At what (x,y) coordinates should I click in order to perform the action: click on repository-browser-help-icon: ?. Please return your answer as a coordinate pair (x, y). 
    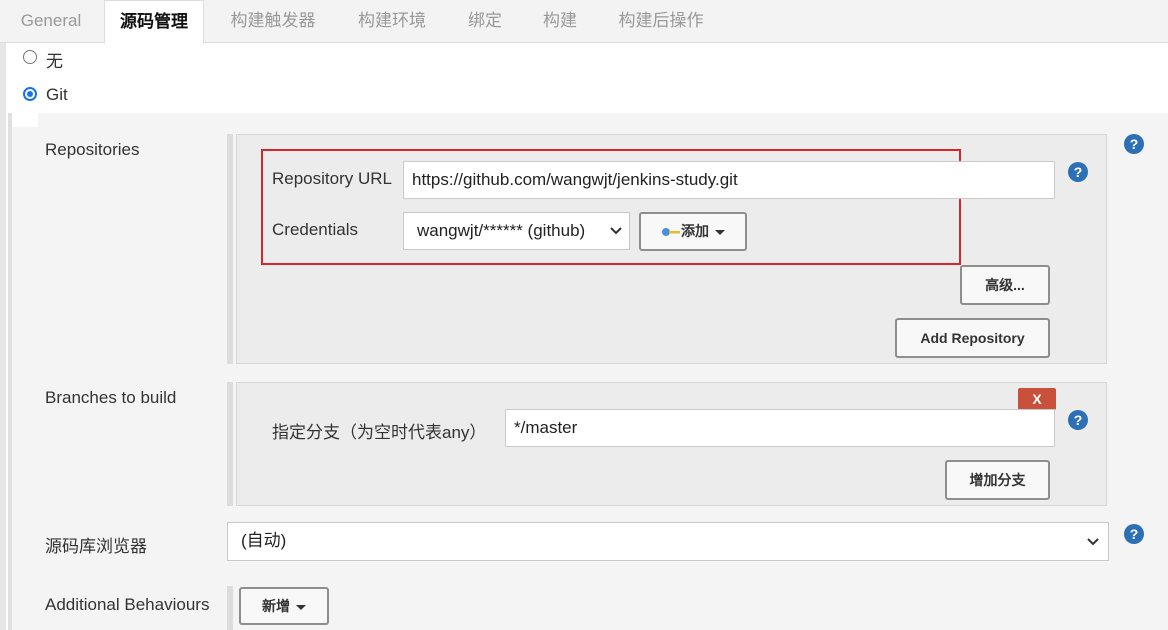
    Looking at the image, I should click on (1134, 534).